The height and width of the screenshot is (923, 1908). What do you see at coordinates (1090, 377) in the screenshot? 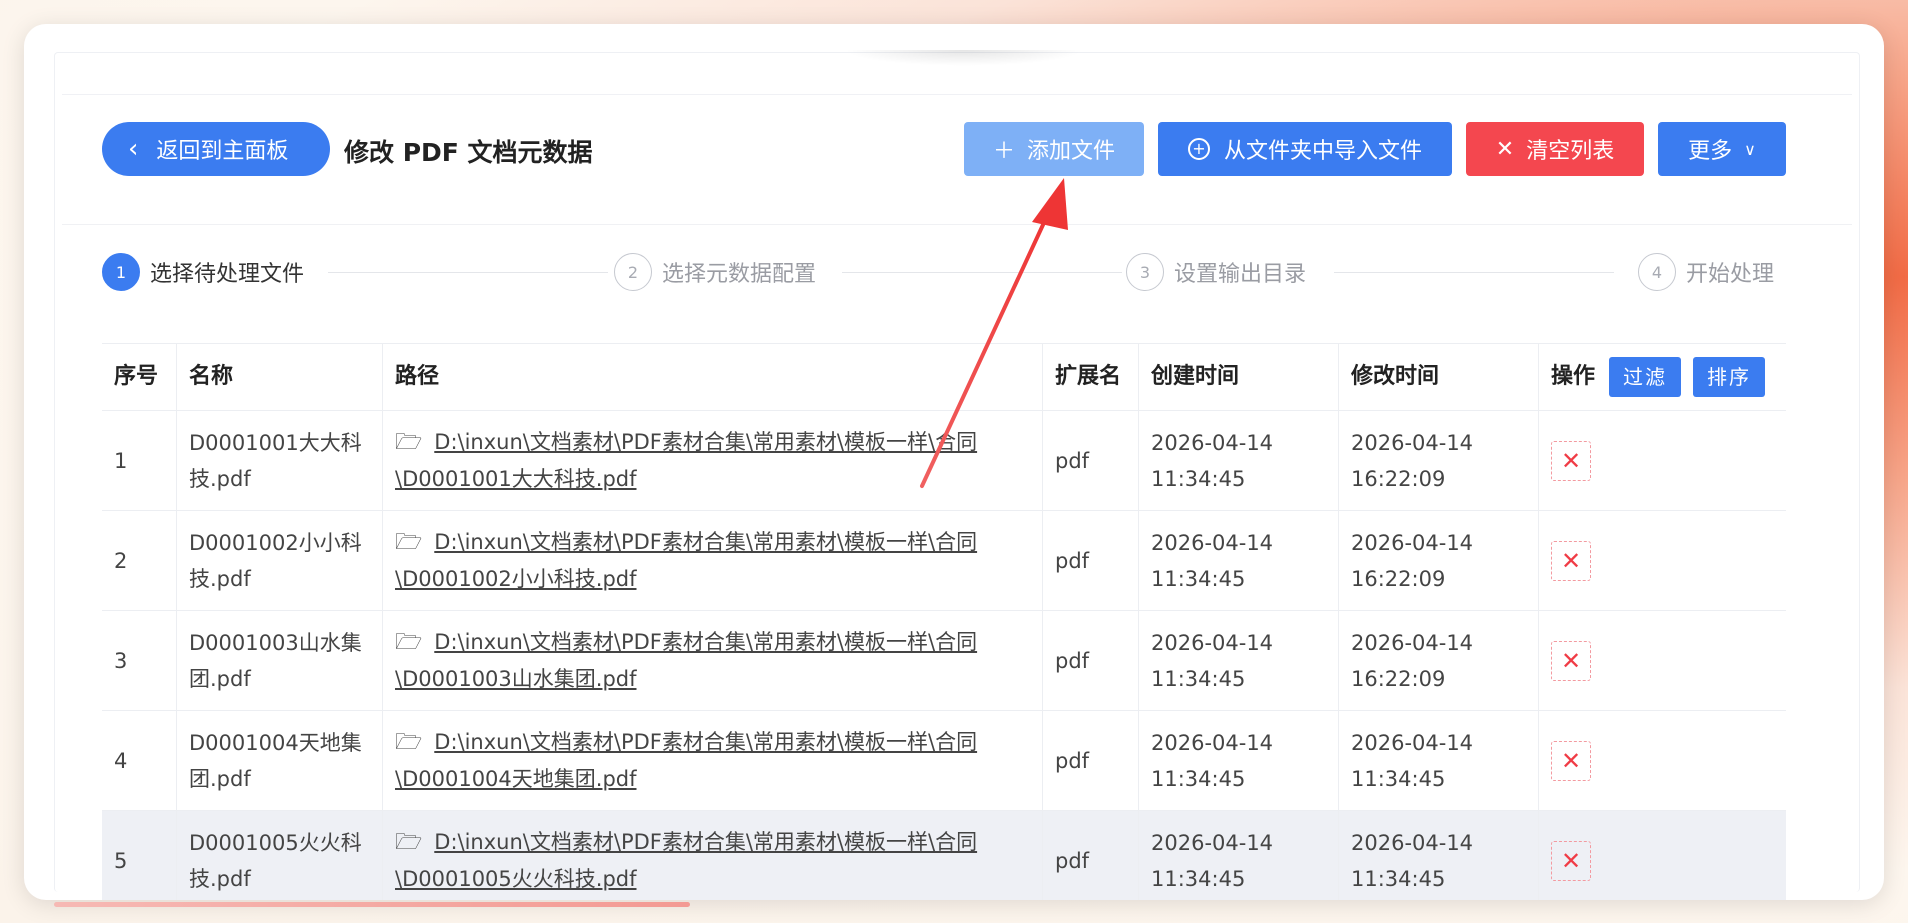
I see `column-header-ext: 扩展名` at bounding box center [1090, 377].